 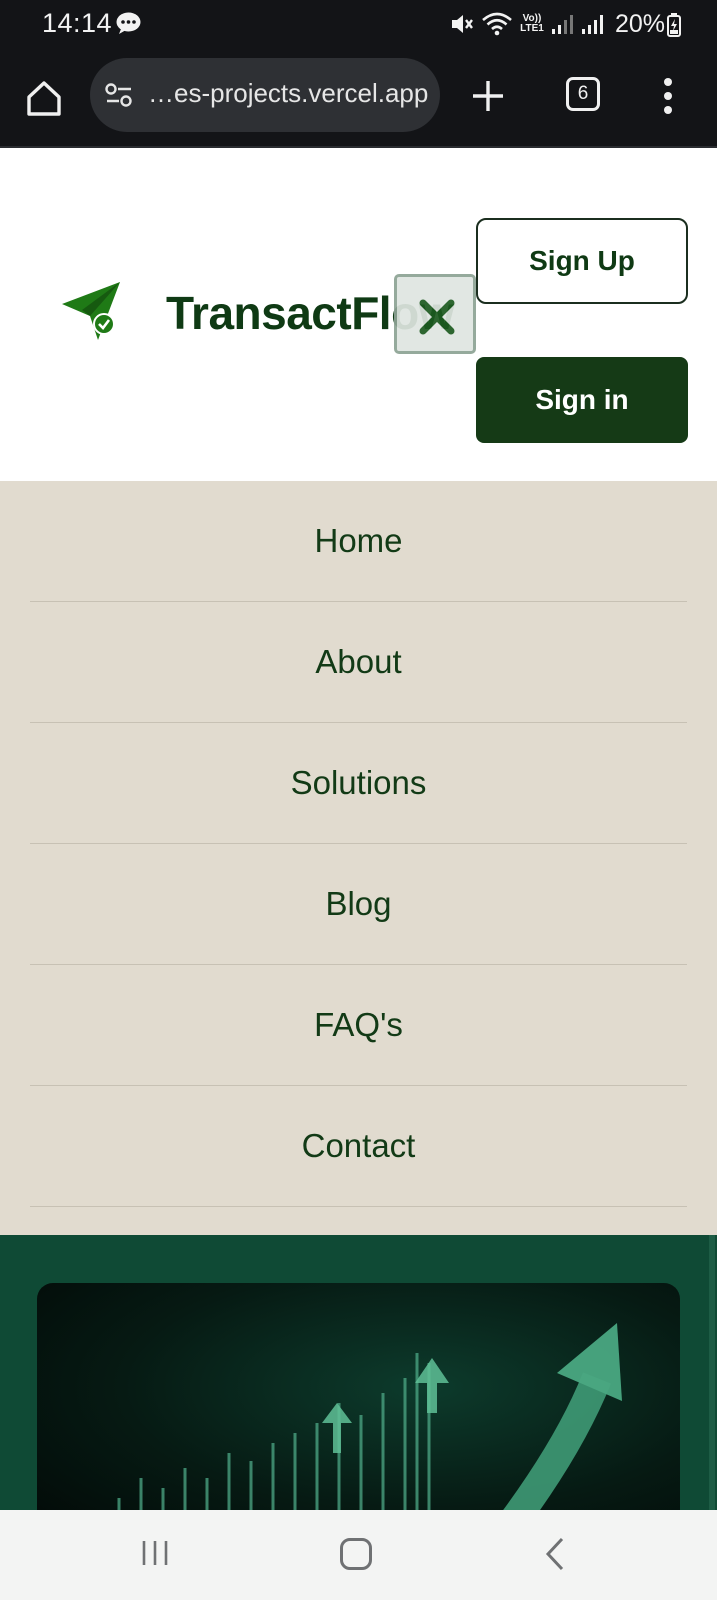 I want to click on close-menu-button, so click(x=435, y=314).